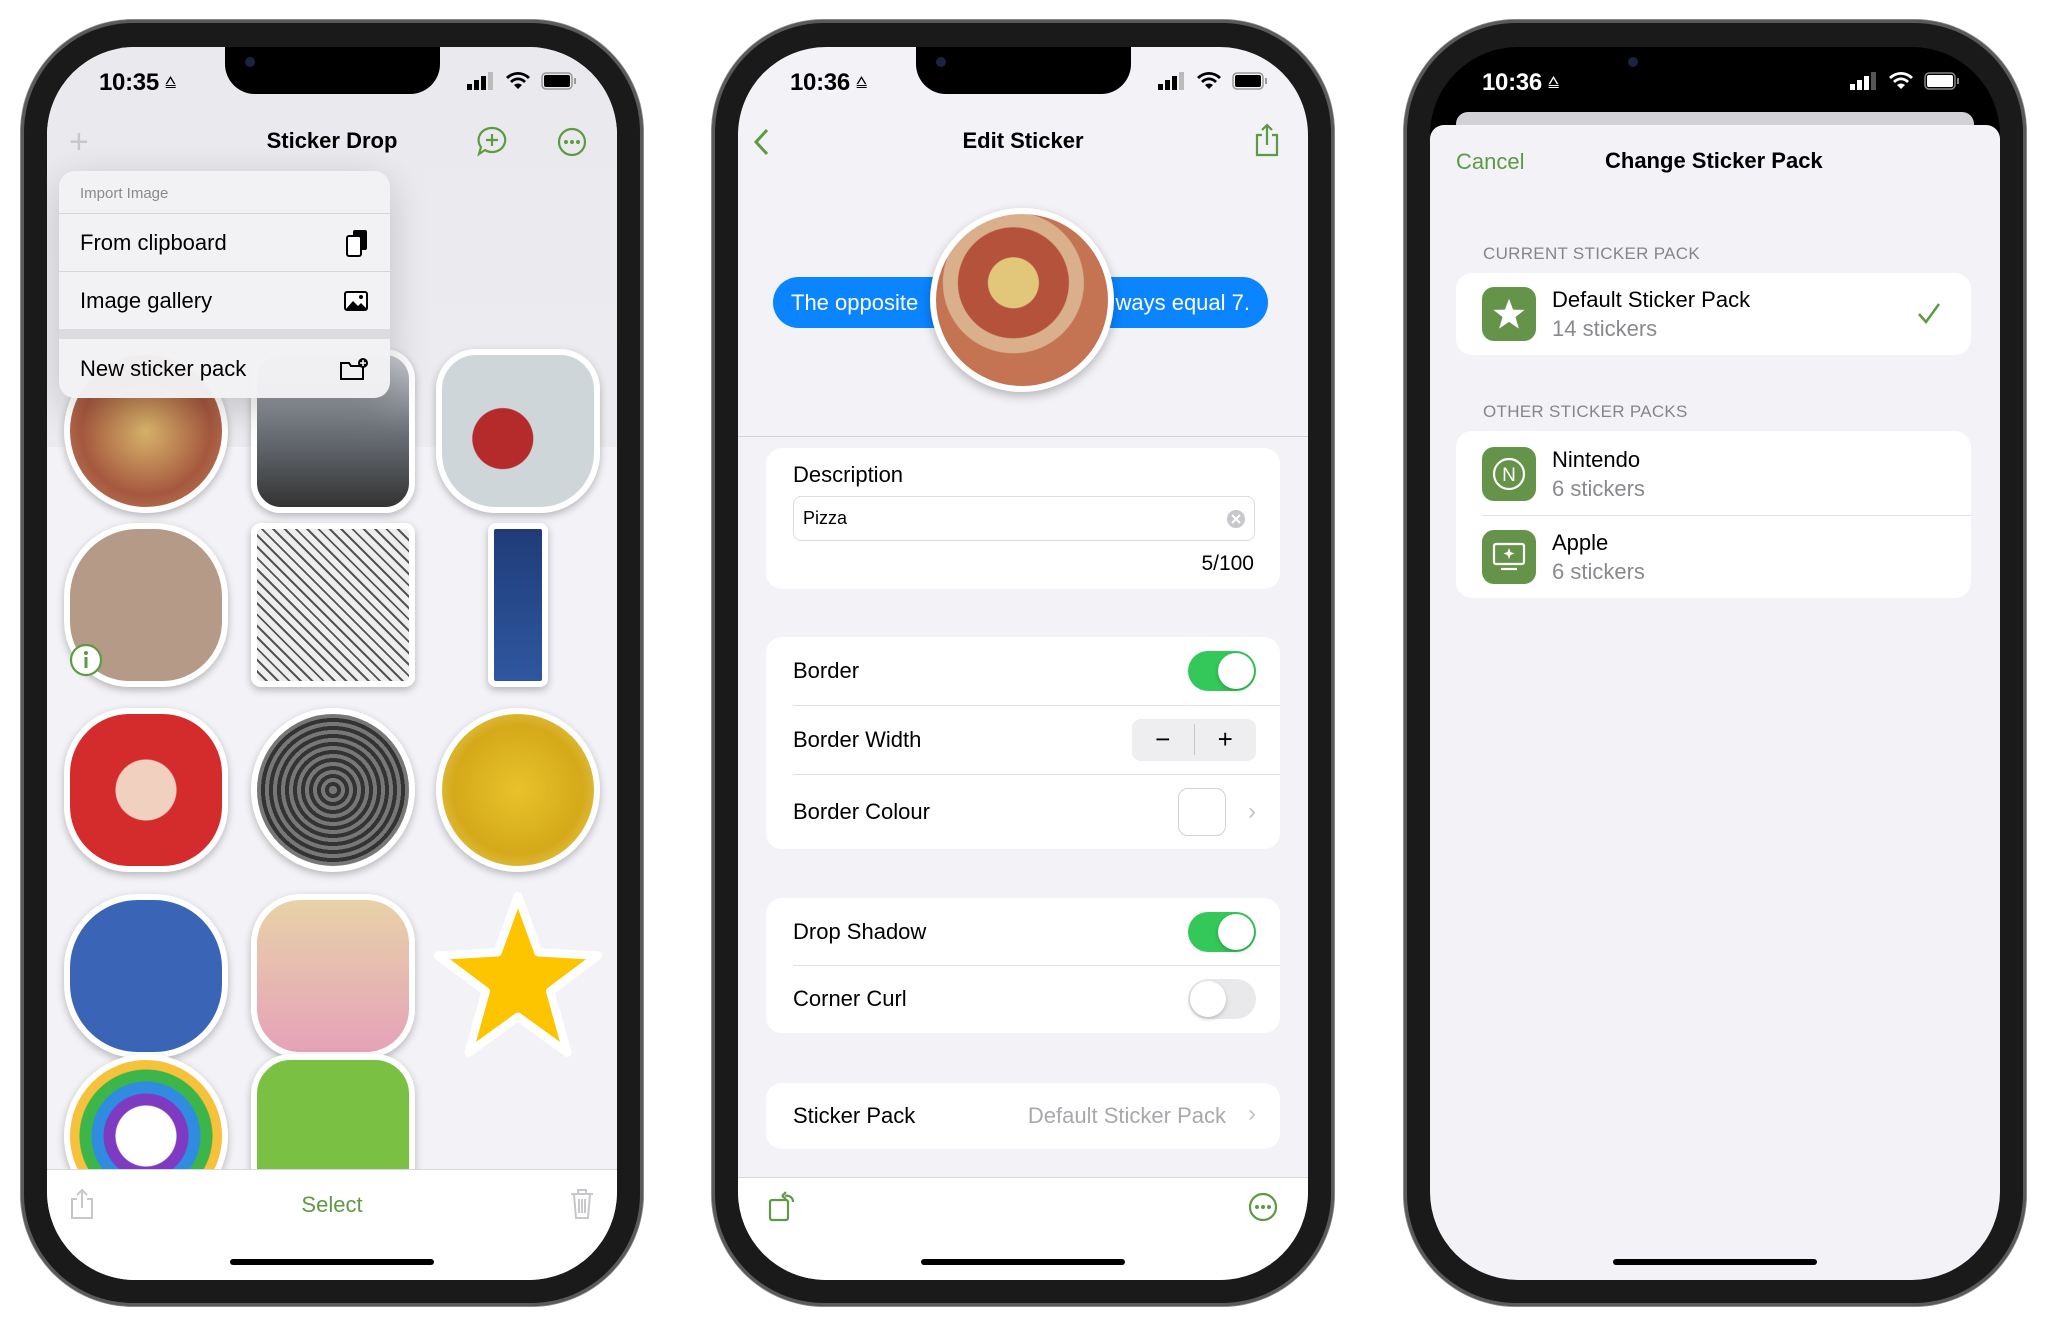  I want to click on description-input: Pizza, so click(1024, 518).